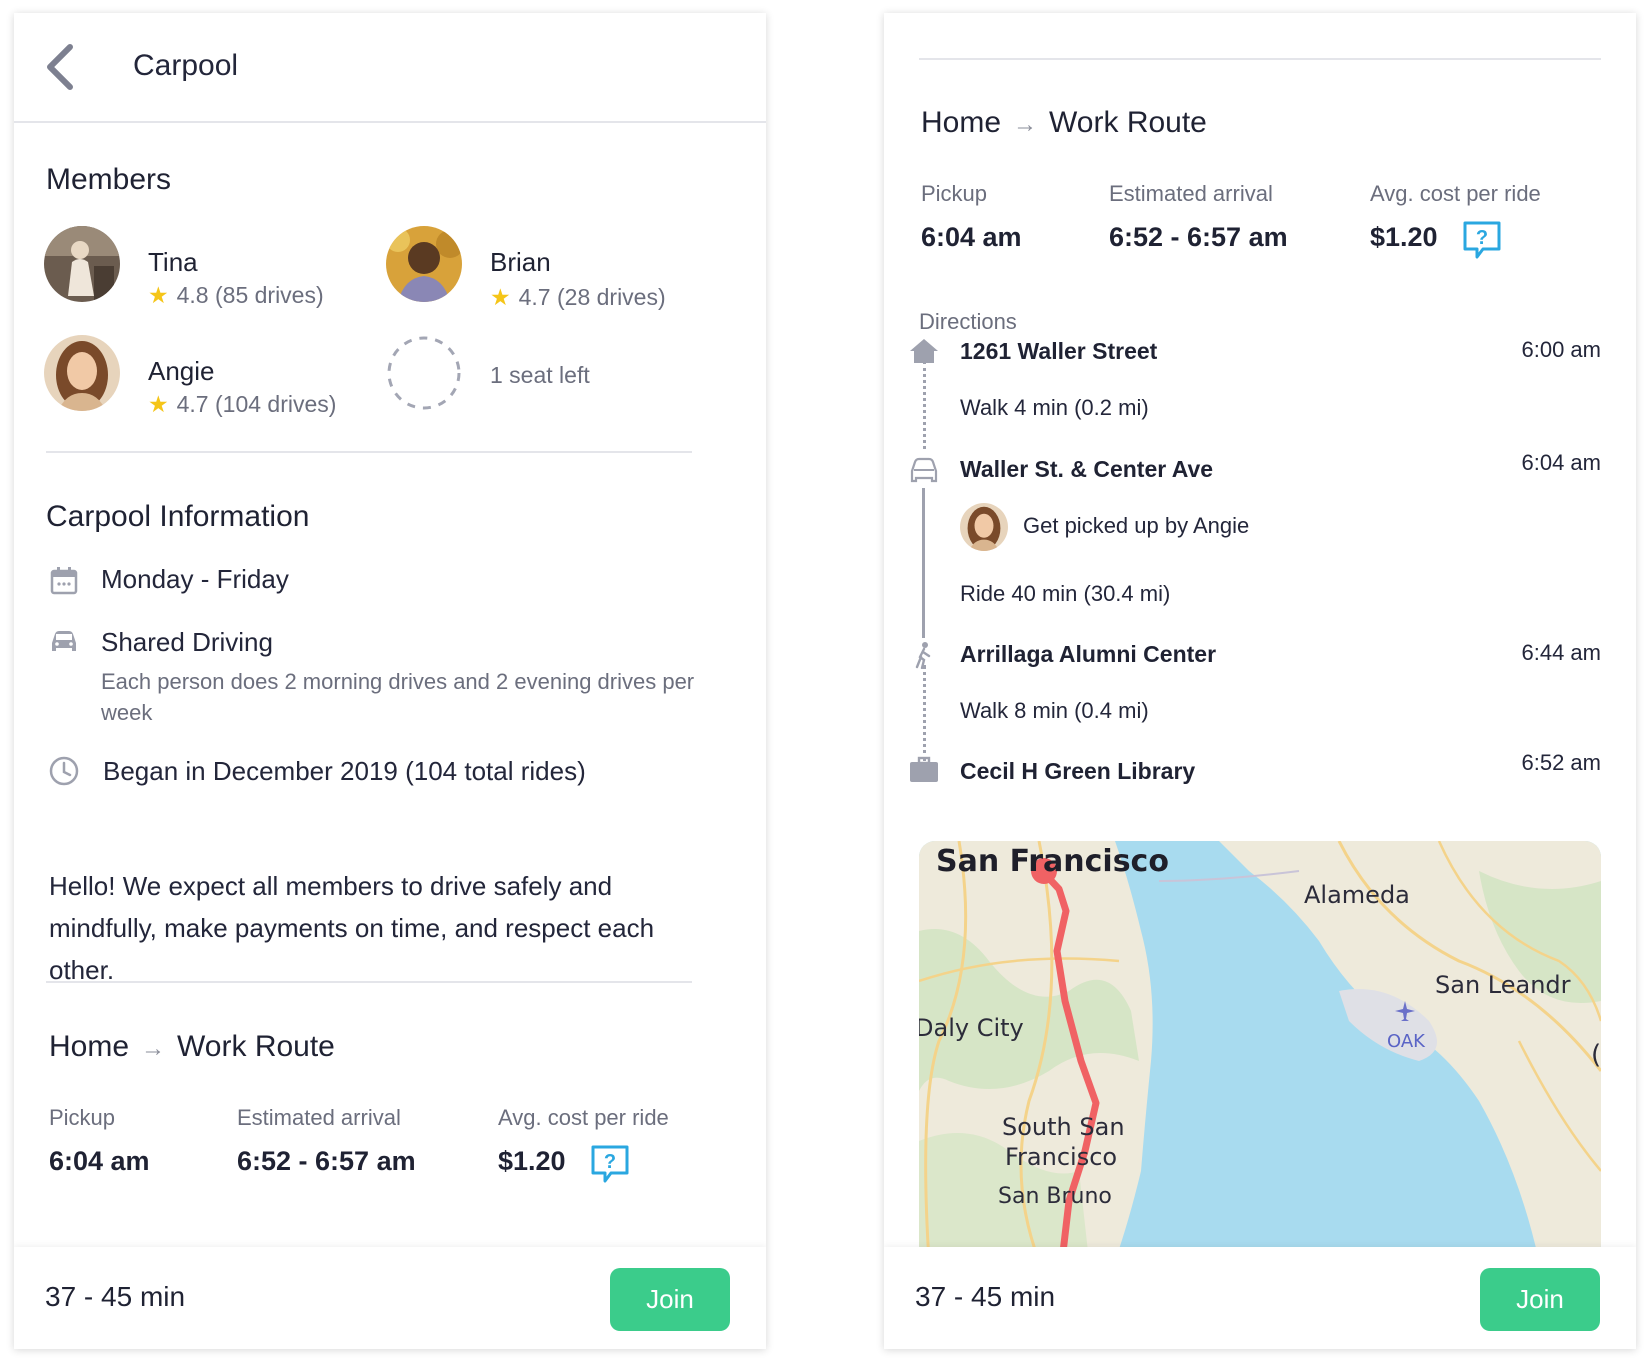 The image size is (1647, 1364). Describe the element at coordinates (1063, 1127) in the screenshot. I see `map-label-south-san: South San` at that location.